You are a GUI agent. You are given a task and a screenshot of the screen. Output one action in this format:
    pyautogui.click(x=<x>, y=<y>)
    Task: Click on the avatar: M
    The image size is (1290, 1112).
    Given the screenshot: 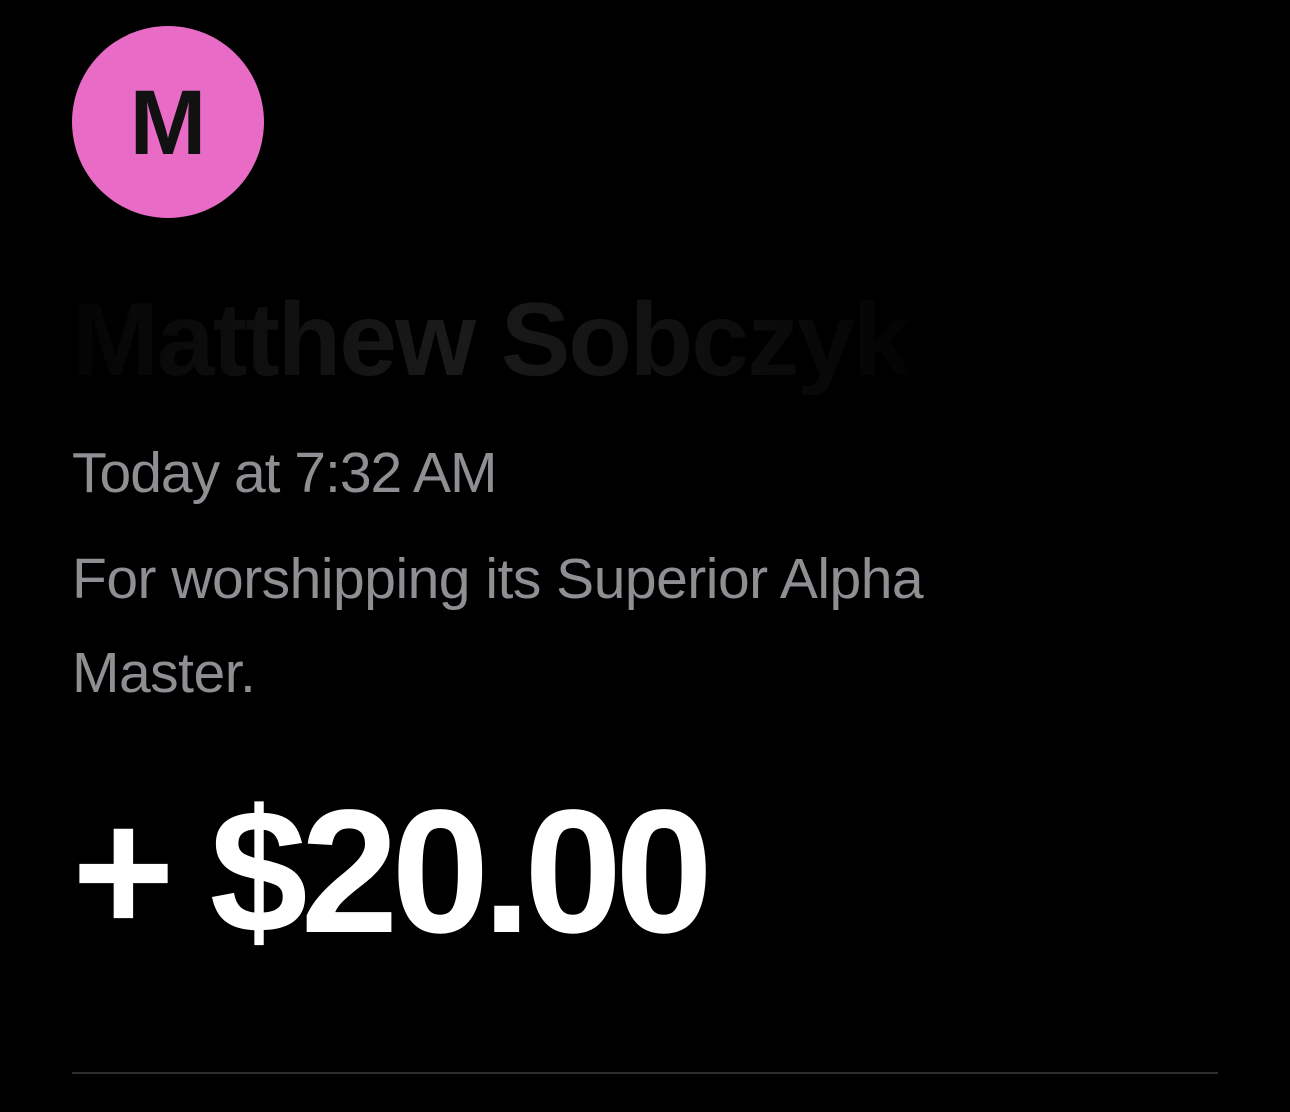 What is the action you would take?
    pyautogui.click(x=168, y=122)
    